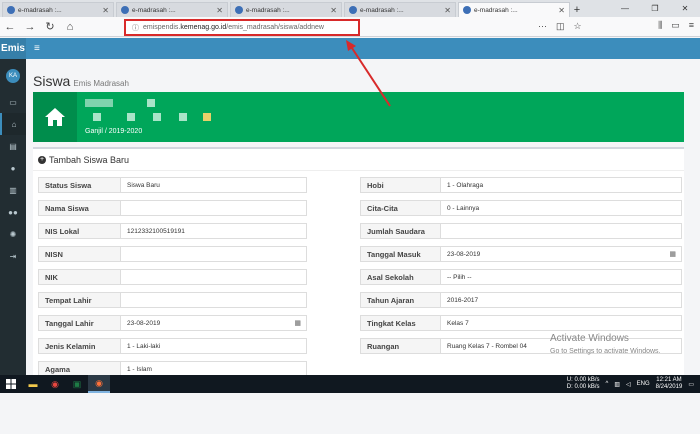 The image size is (700, 434). I want to click on reload-icon: ↻, so click(50, 26).